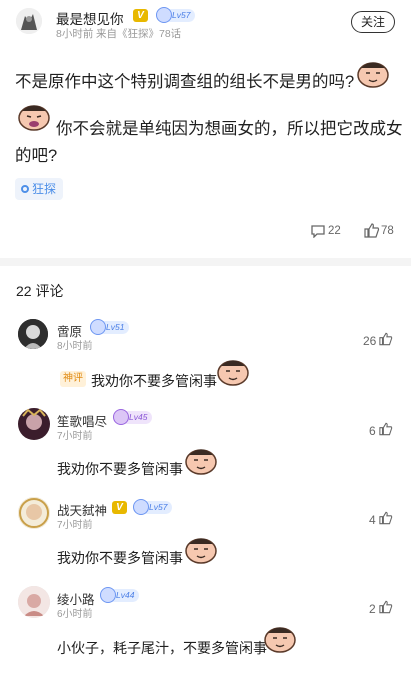 The width and height of the screenshot is (411, 680). What do you see at coordinates (75, 34) in the screenshot?
I see `post-time: 8小时前` at bounding box center [75, 34].